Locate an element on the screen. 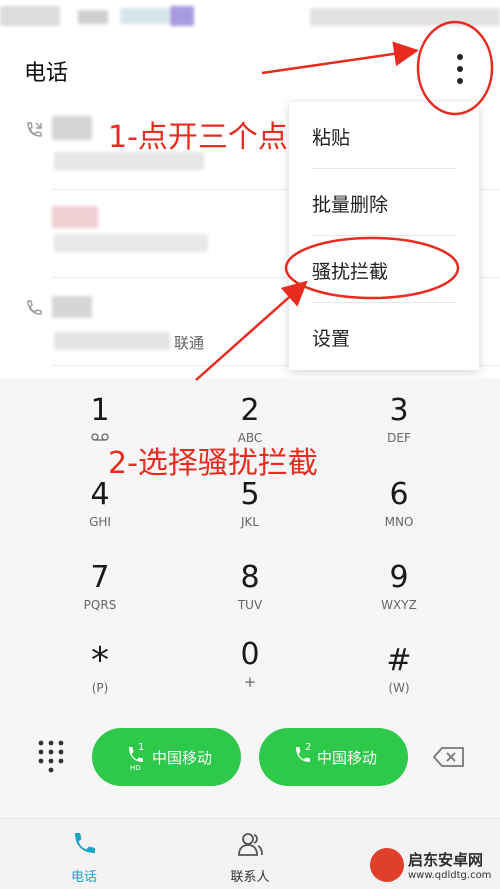  dialpad-grid-icon is located at coordinates (51, 756).